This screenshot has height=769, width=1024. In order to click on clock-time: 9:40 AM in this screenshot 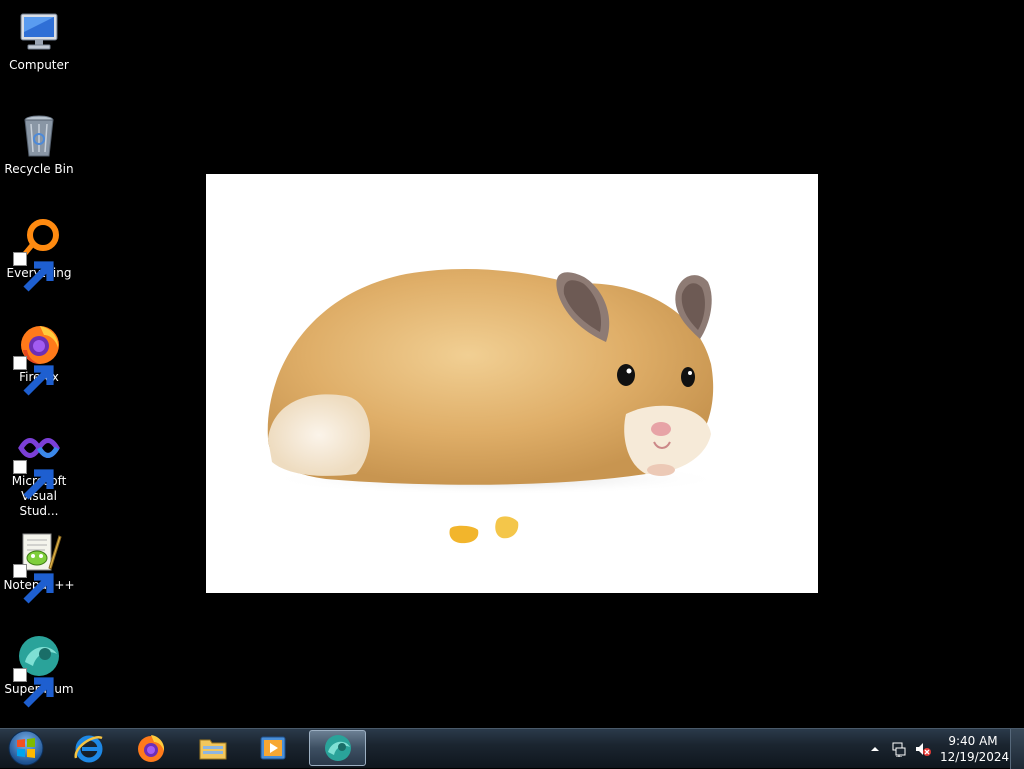, I will do `click(973, 741)`.